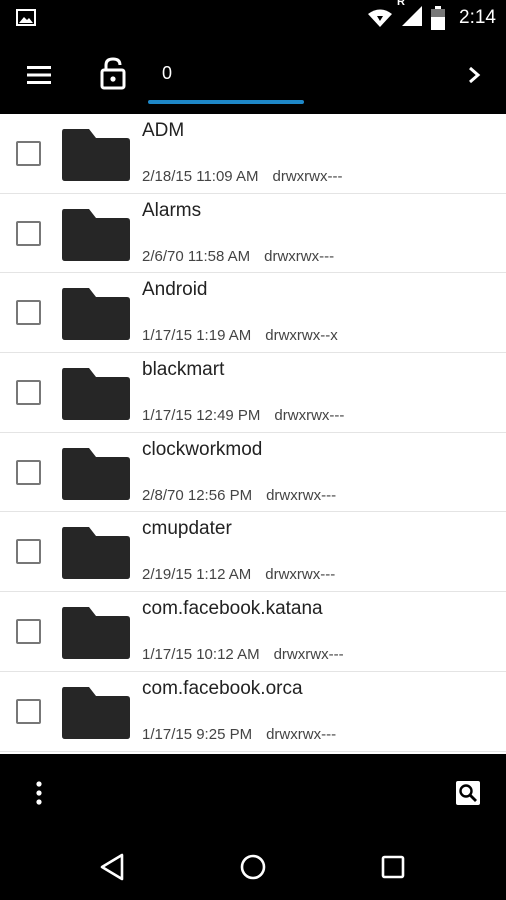 The height and width of the screenshot is (900, 506). I want to click on home-icon, so click(253, 867).